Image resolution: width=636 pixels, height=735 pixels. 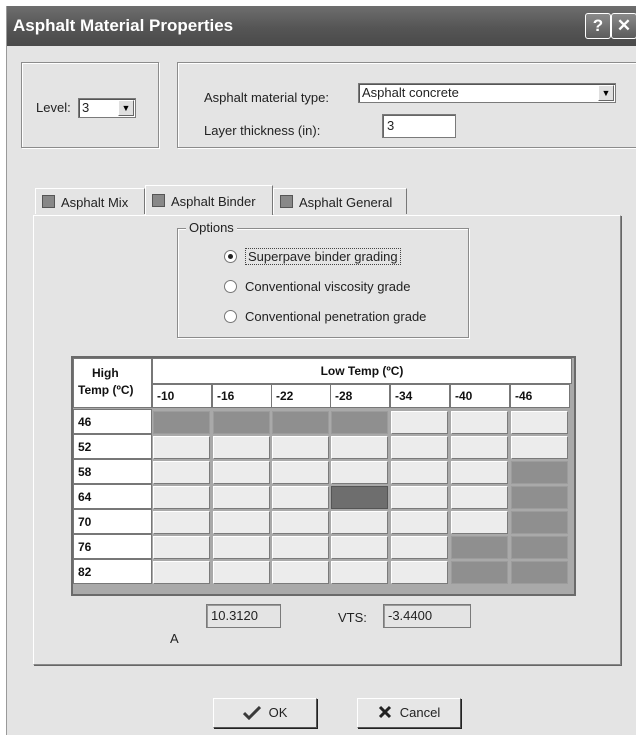 I want to click on grade-cell-76-m34, so click(x=419, y=547).